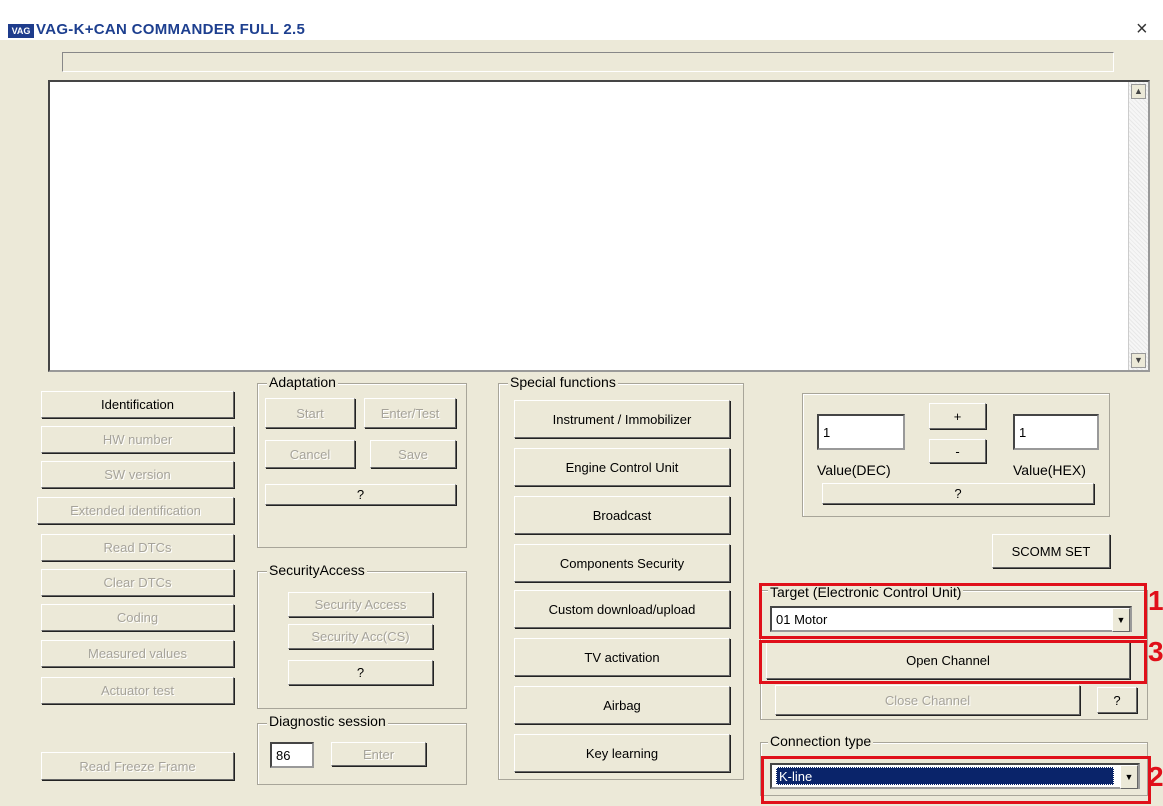  I want to click on special-functions-label: Special functions, so click(563, 382).